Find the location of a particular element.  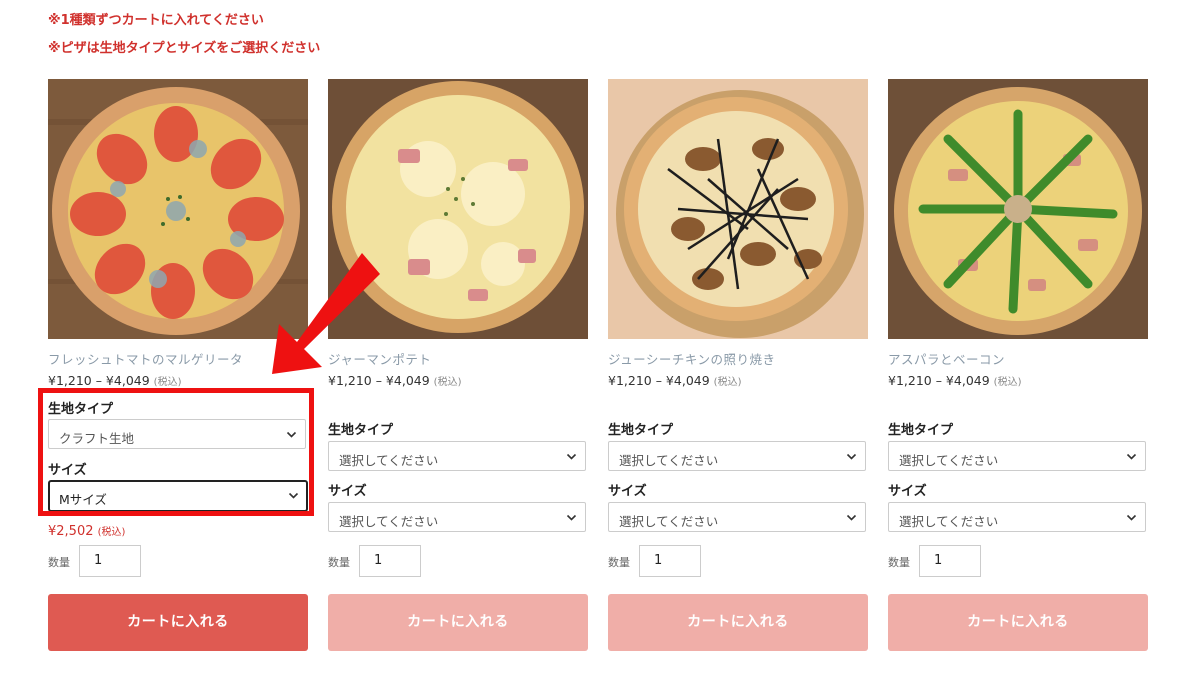

product-image-asparagus-bacon is located at coordinates (1018, 209).